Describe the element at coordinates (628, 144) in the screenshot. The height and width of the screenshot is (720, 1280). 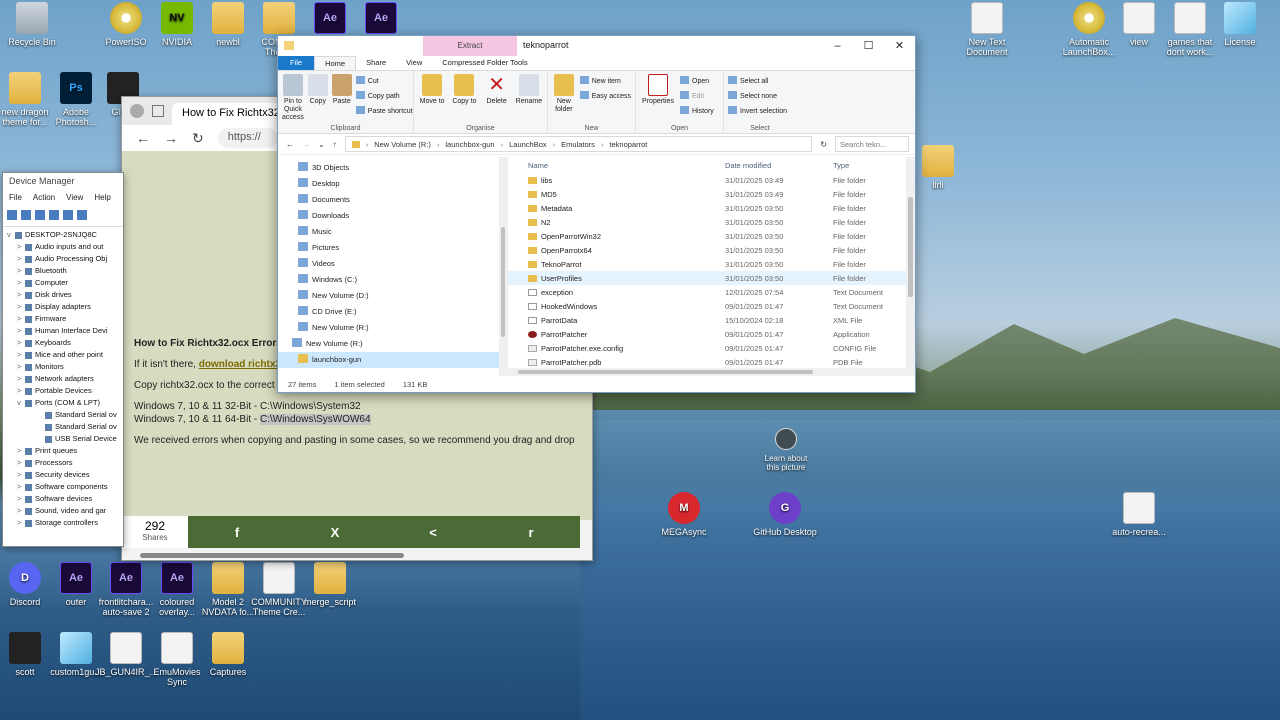
I see `breadcrumb-segment: teknoparrot` at that location.